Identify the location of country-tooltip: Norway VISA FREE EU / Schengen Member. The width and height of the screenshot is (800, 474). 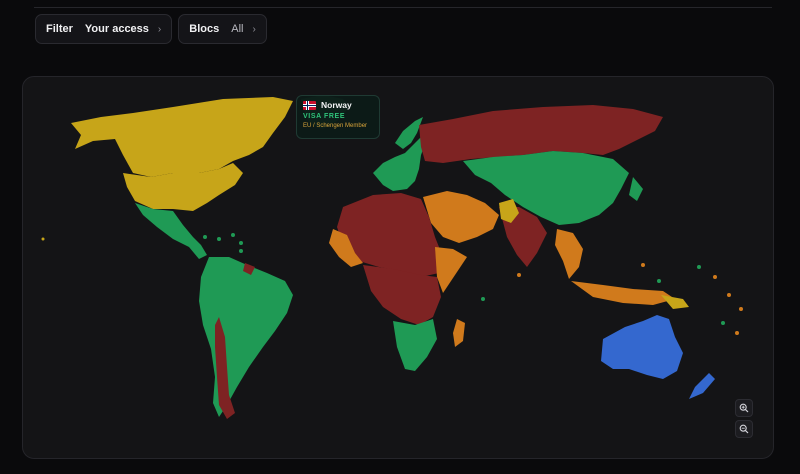
(338, 117).